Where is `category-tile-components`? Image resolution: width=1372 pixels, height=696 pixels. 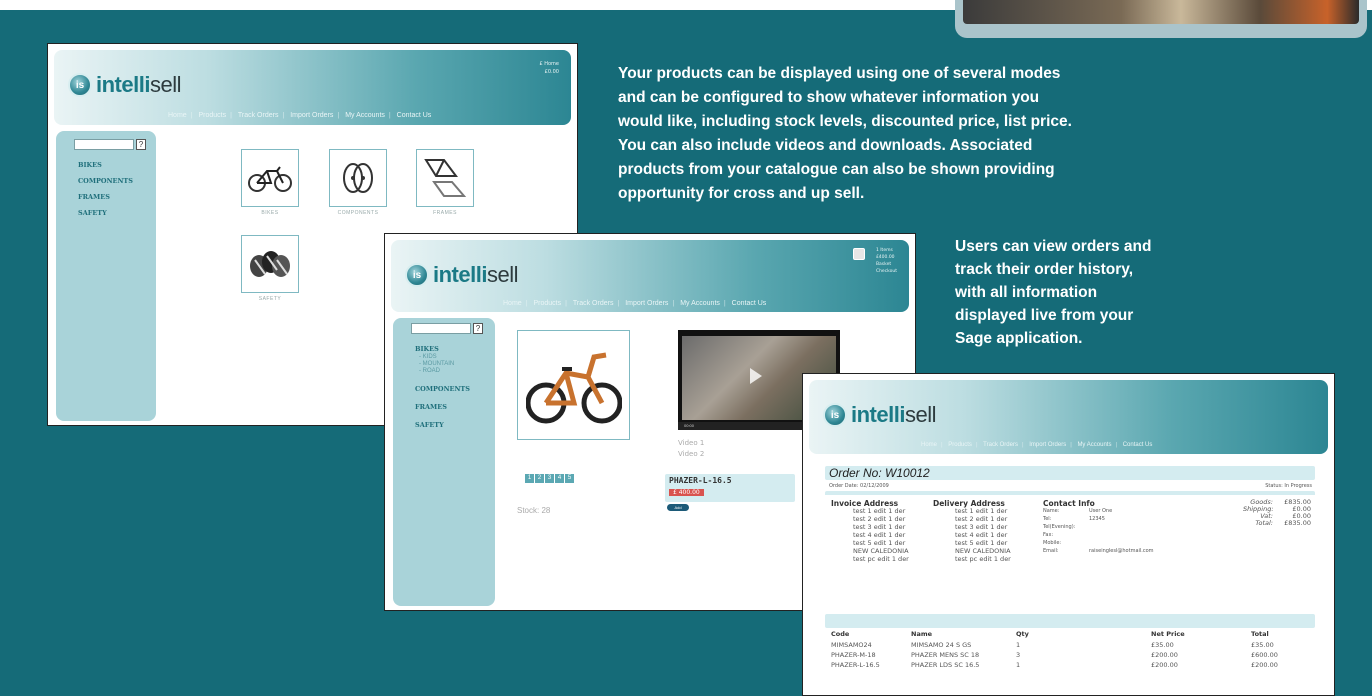
category-tile-components is located at coordinates (358, 178).